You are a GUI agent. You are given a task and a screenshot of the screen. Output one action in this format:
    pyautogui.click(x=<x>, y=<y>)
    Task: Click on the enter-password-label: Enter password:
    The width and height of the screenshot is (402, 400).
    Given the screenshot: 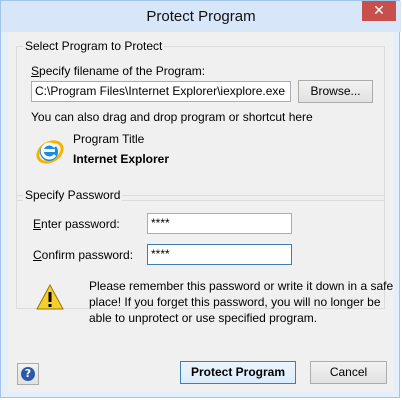 What is the action you would take?
    pyautogui.click(x=76, y=224)
    